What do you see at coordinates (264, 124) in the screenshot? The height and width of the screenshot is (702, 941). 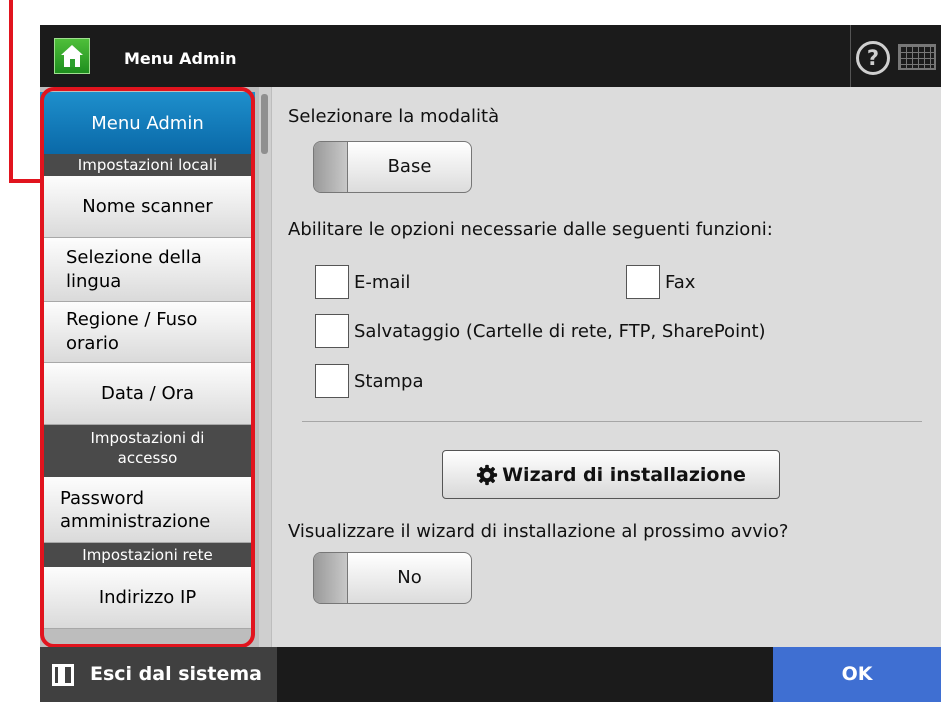 I see `scrollbar-thumb` at bounding box center [264, 124].